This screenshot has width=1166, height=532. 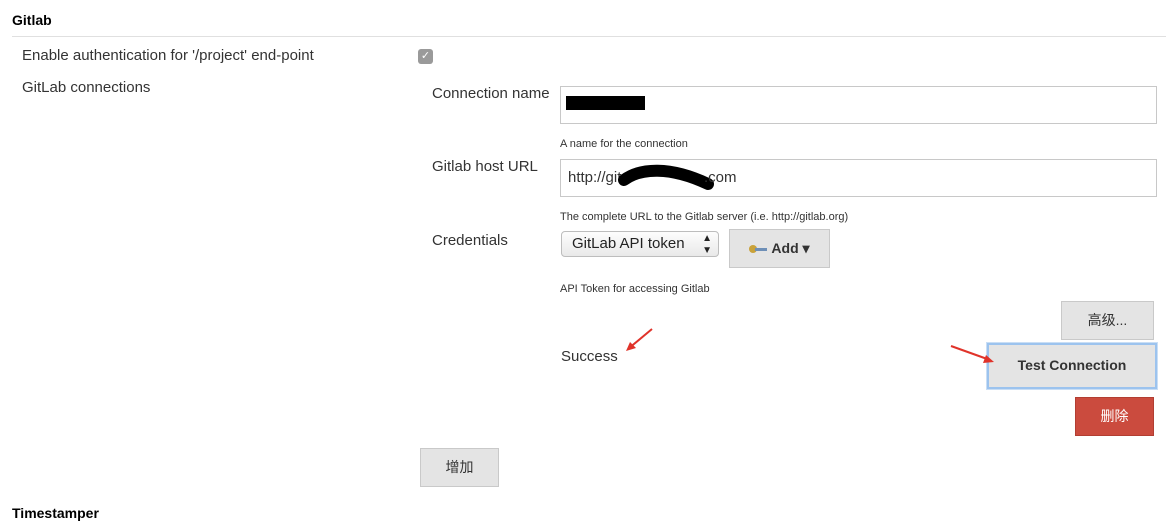 I want to click on redaction-block, so click(x=605, y=103).